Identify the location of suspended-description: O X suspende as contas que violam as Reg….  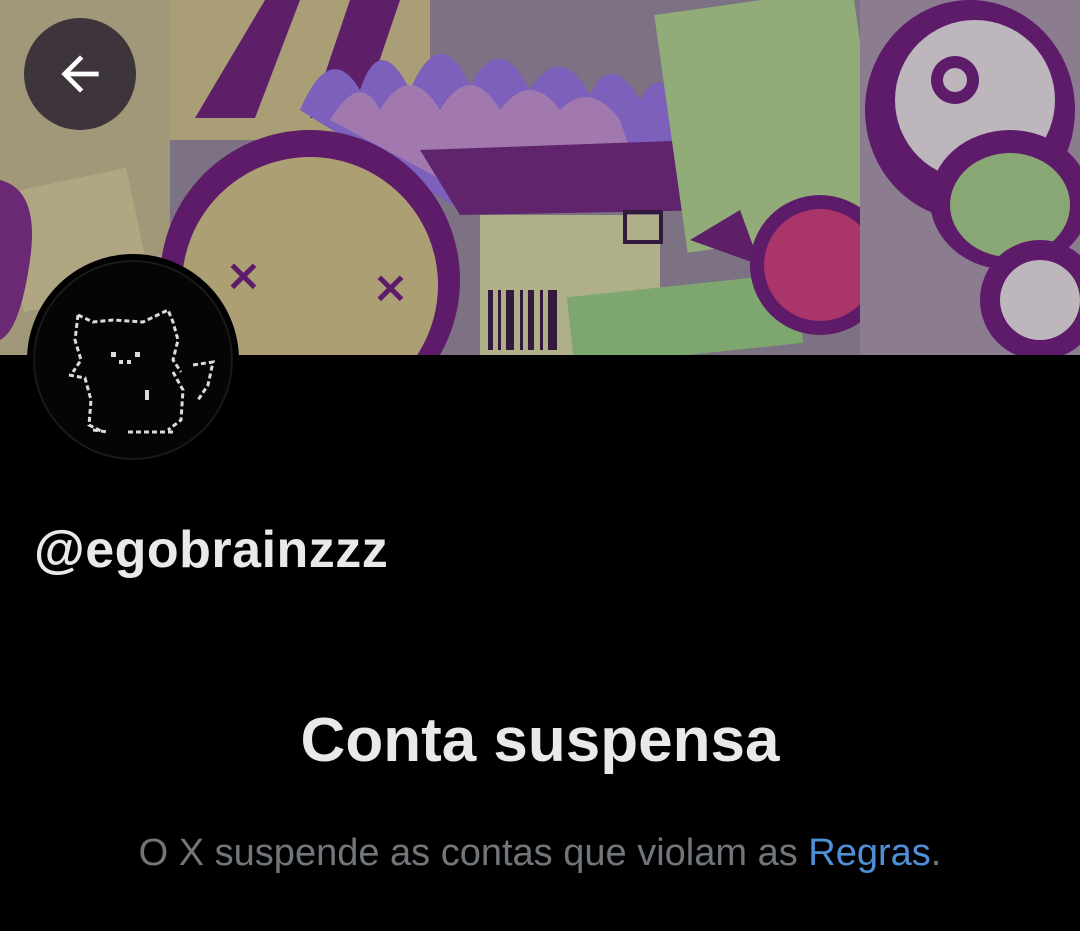
(540, 853).